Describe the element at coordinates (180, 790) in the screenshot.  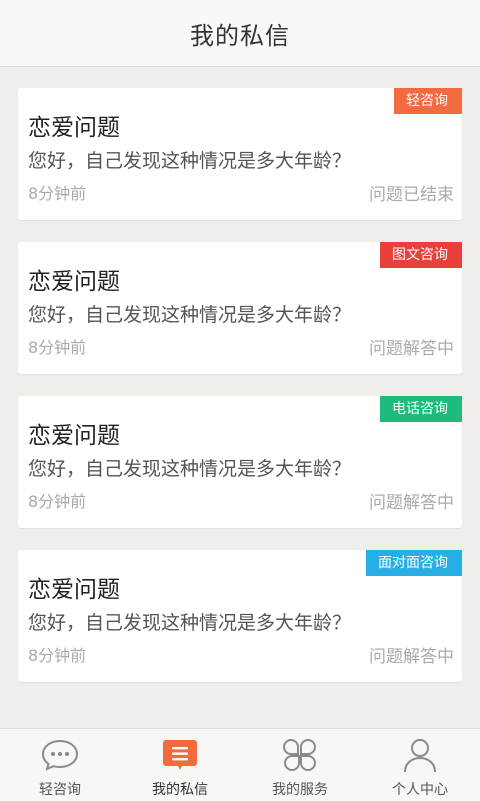
I see `tab-label: 我的私信` at that location.